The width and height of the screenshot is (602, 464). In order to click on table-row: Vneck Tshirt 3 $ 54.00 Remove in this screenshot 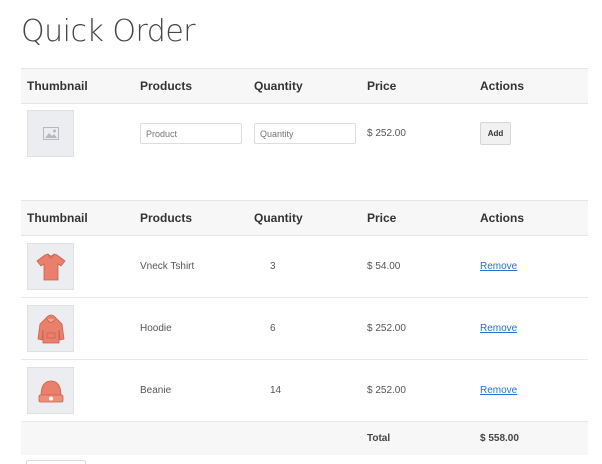, I will do `click(304, 266)`.